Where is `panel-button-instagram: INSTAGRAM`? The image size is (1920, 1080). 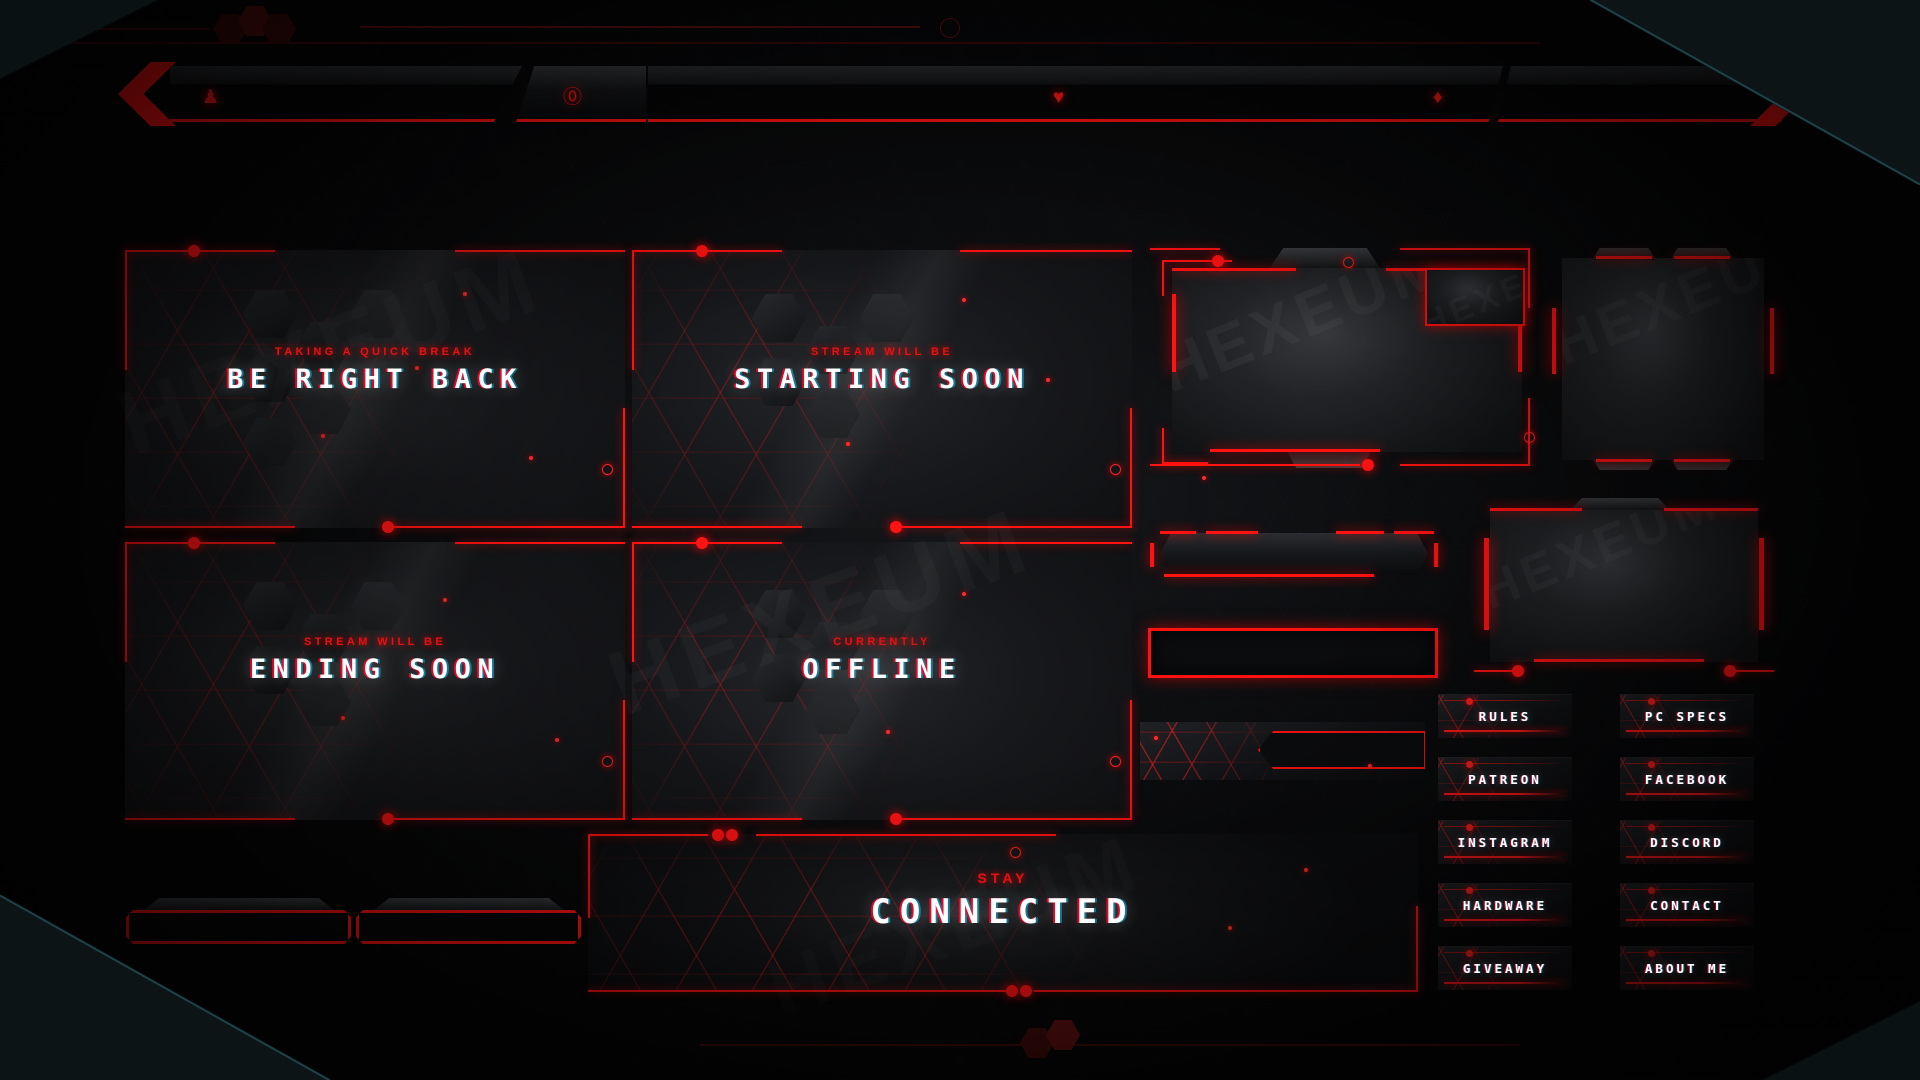
panel-button-instagram: INSTAGRAM is located at coordinates (1505, 842).